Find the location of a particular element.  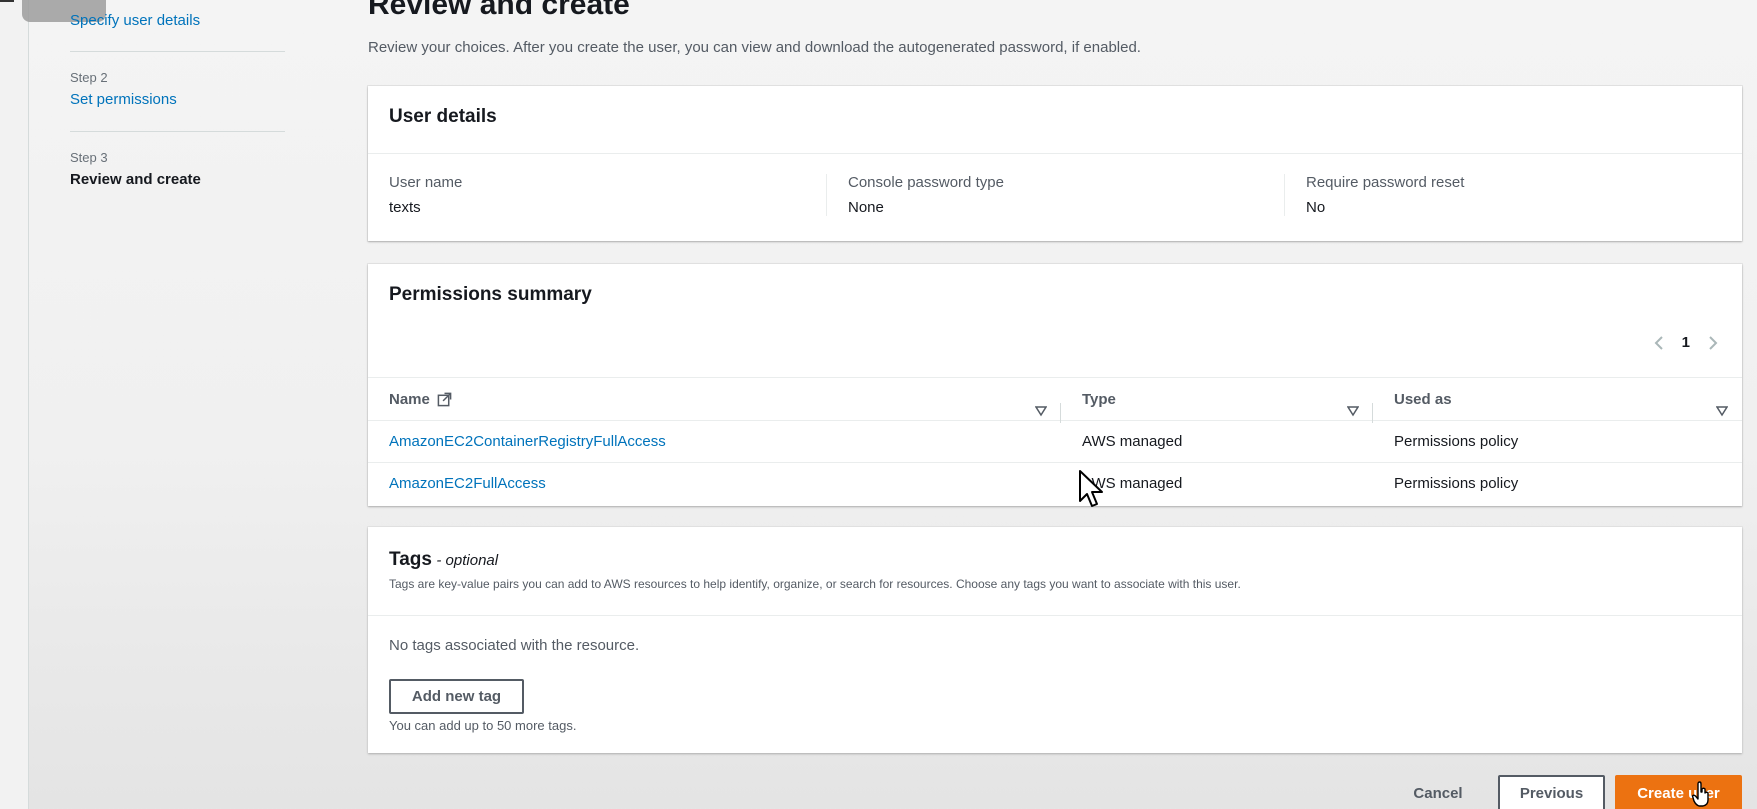

step-current-review-and-create: Review and create is located at coordinates (135, 179).